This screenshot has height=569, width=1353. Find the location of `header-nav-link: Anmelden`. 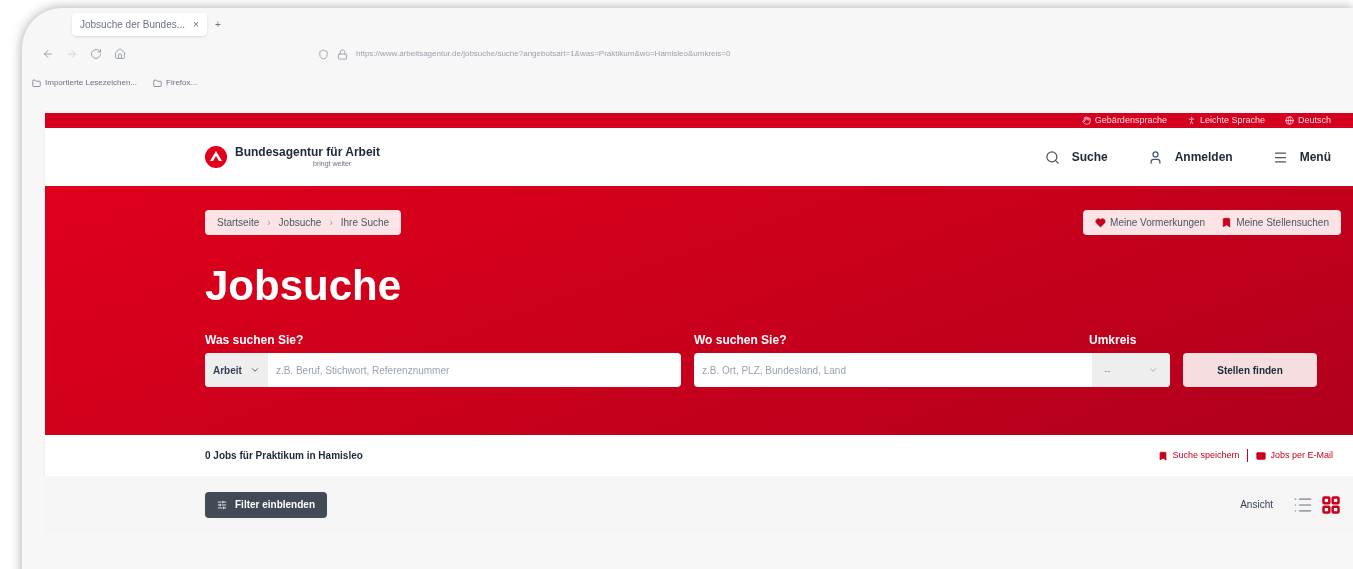

header-nav-link: Anmelden is located at coordinates (1190, 157).